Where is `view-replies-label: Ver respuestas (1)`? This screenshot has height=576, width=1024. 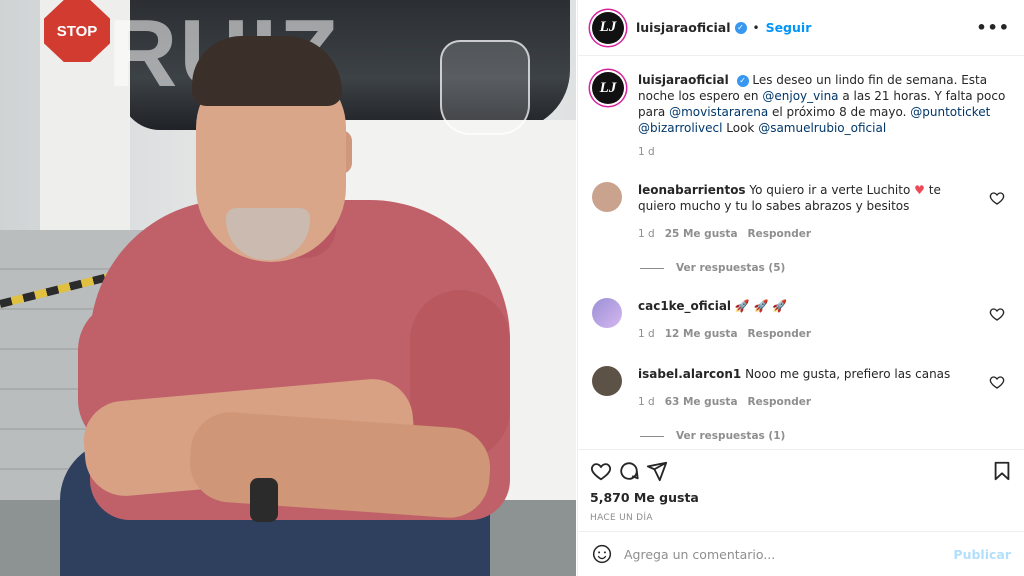 view-replies-label: Ver respuestas (1) is located at coordinates (731, 436).